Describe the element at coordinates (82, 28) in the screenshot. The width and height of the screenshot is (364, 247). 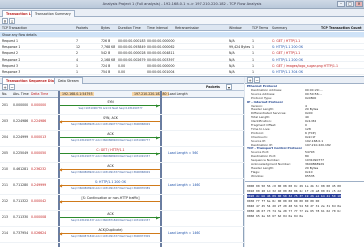
I see `col-packets: Packets` at that location.